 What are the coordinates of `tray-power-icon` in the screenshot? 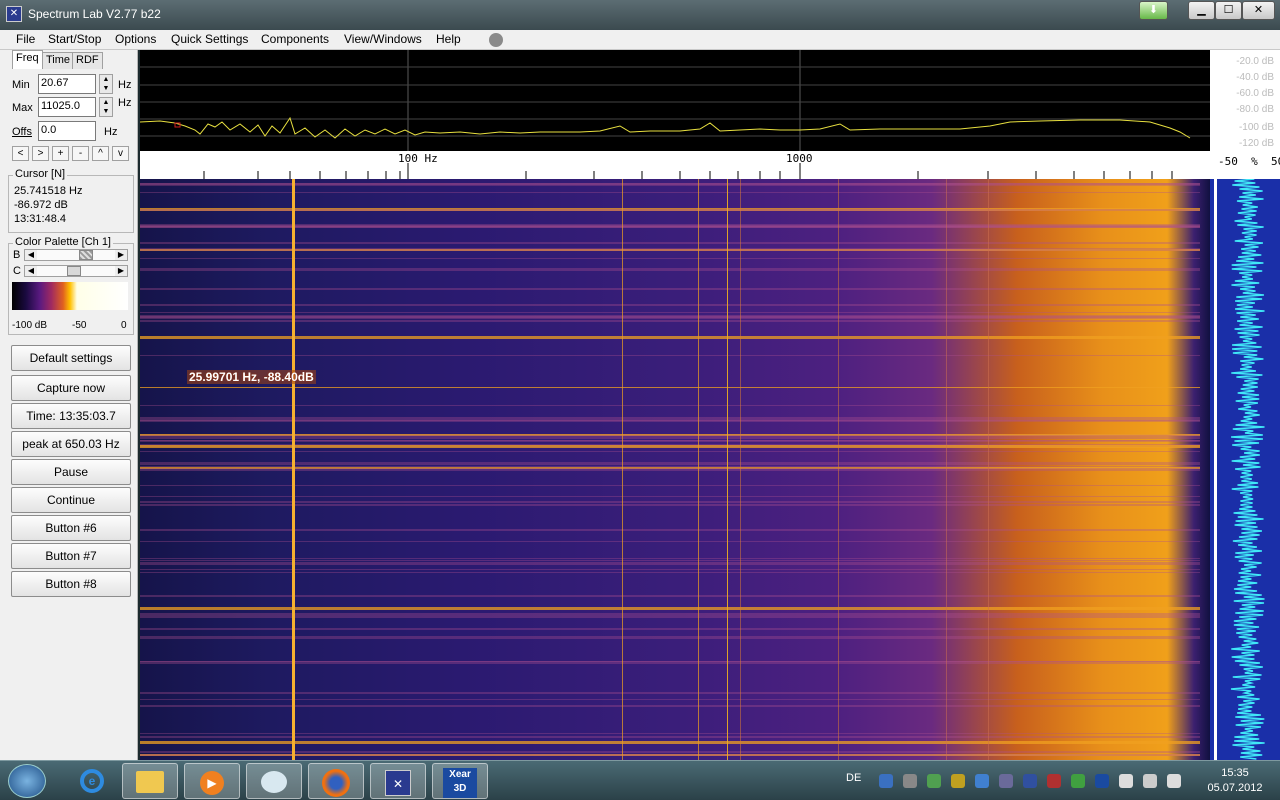 It's located at (1150, 781).